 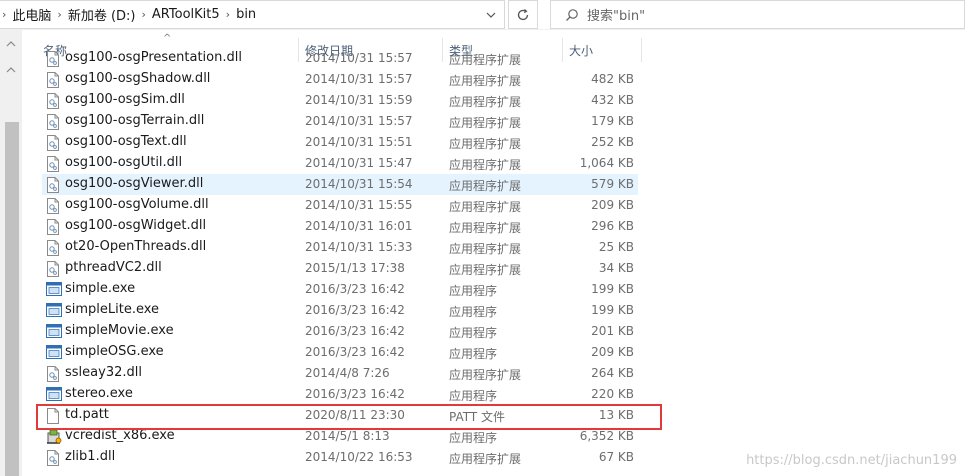 What do you see at coordinates (612, 142) in the screenshot?
I see `file-size: 252 KB` at bounding box center [612, 142].